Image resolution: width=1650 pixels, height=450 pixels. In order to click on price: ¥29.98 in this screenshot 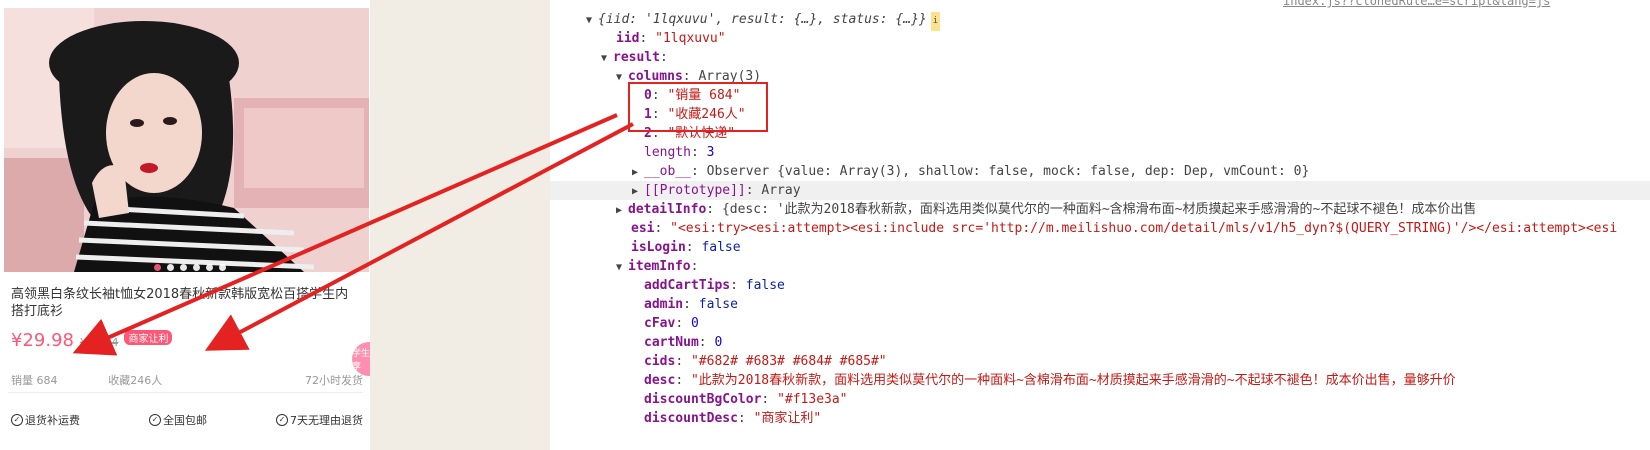, I will do `click(42, 340)`.